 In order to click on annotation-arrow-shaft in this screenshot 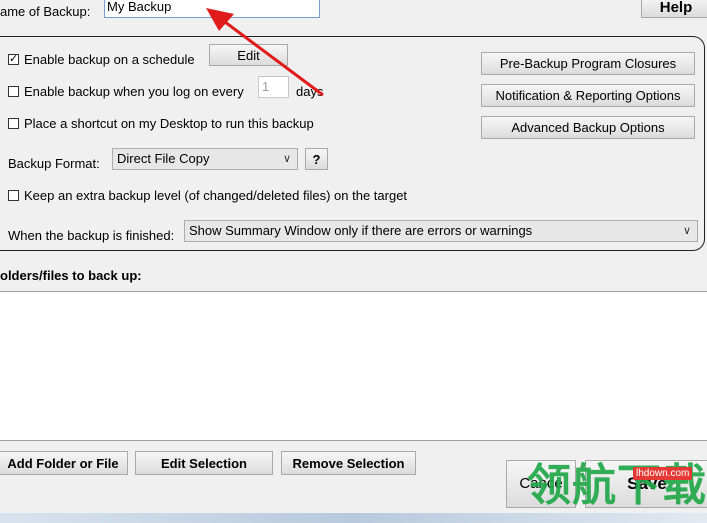, I will do `click(270, 55)`.